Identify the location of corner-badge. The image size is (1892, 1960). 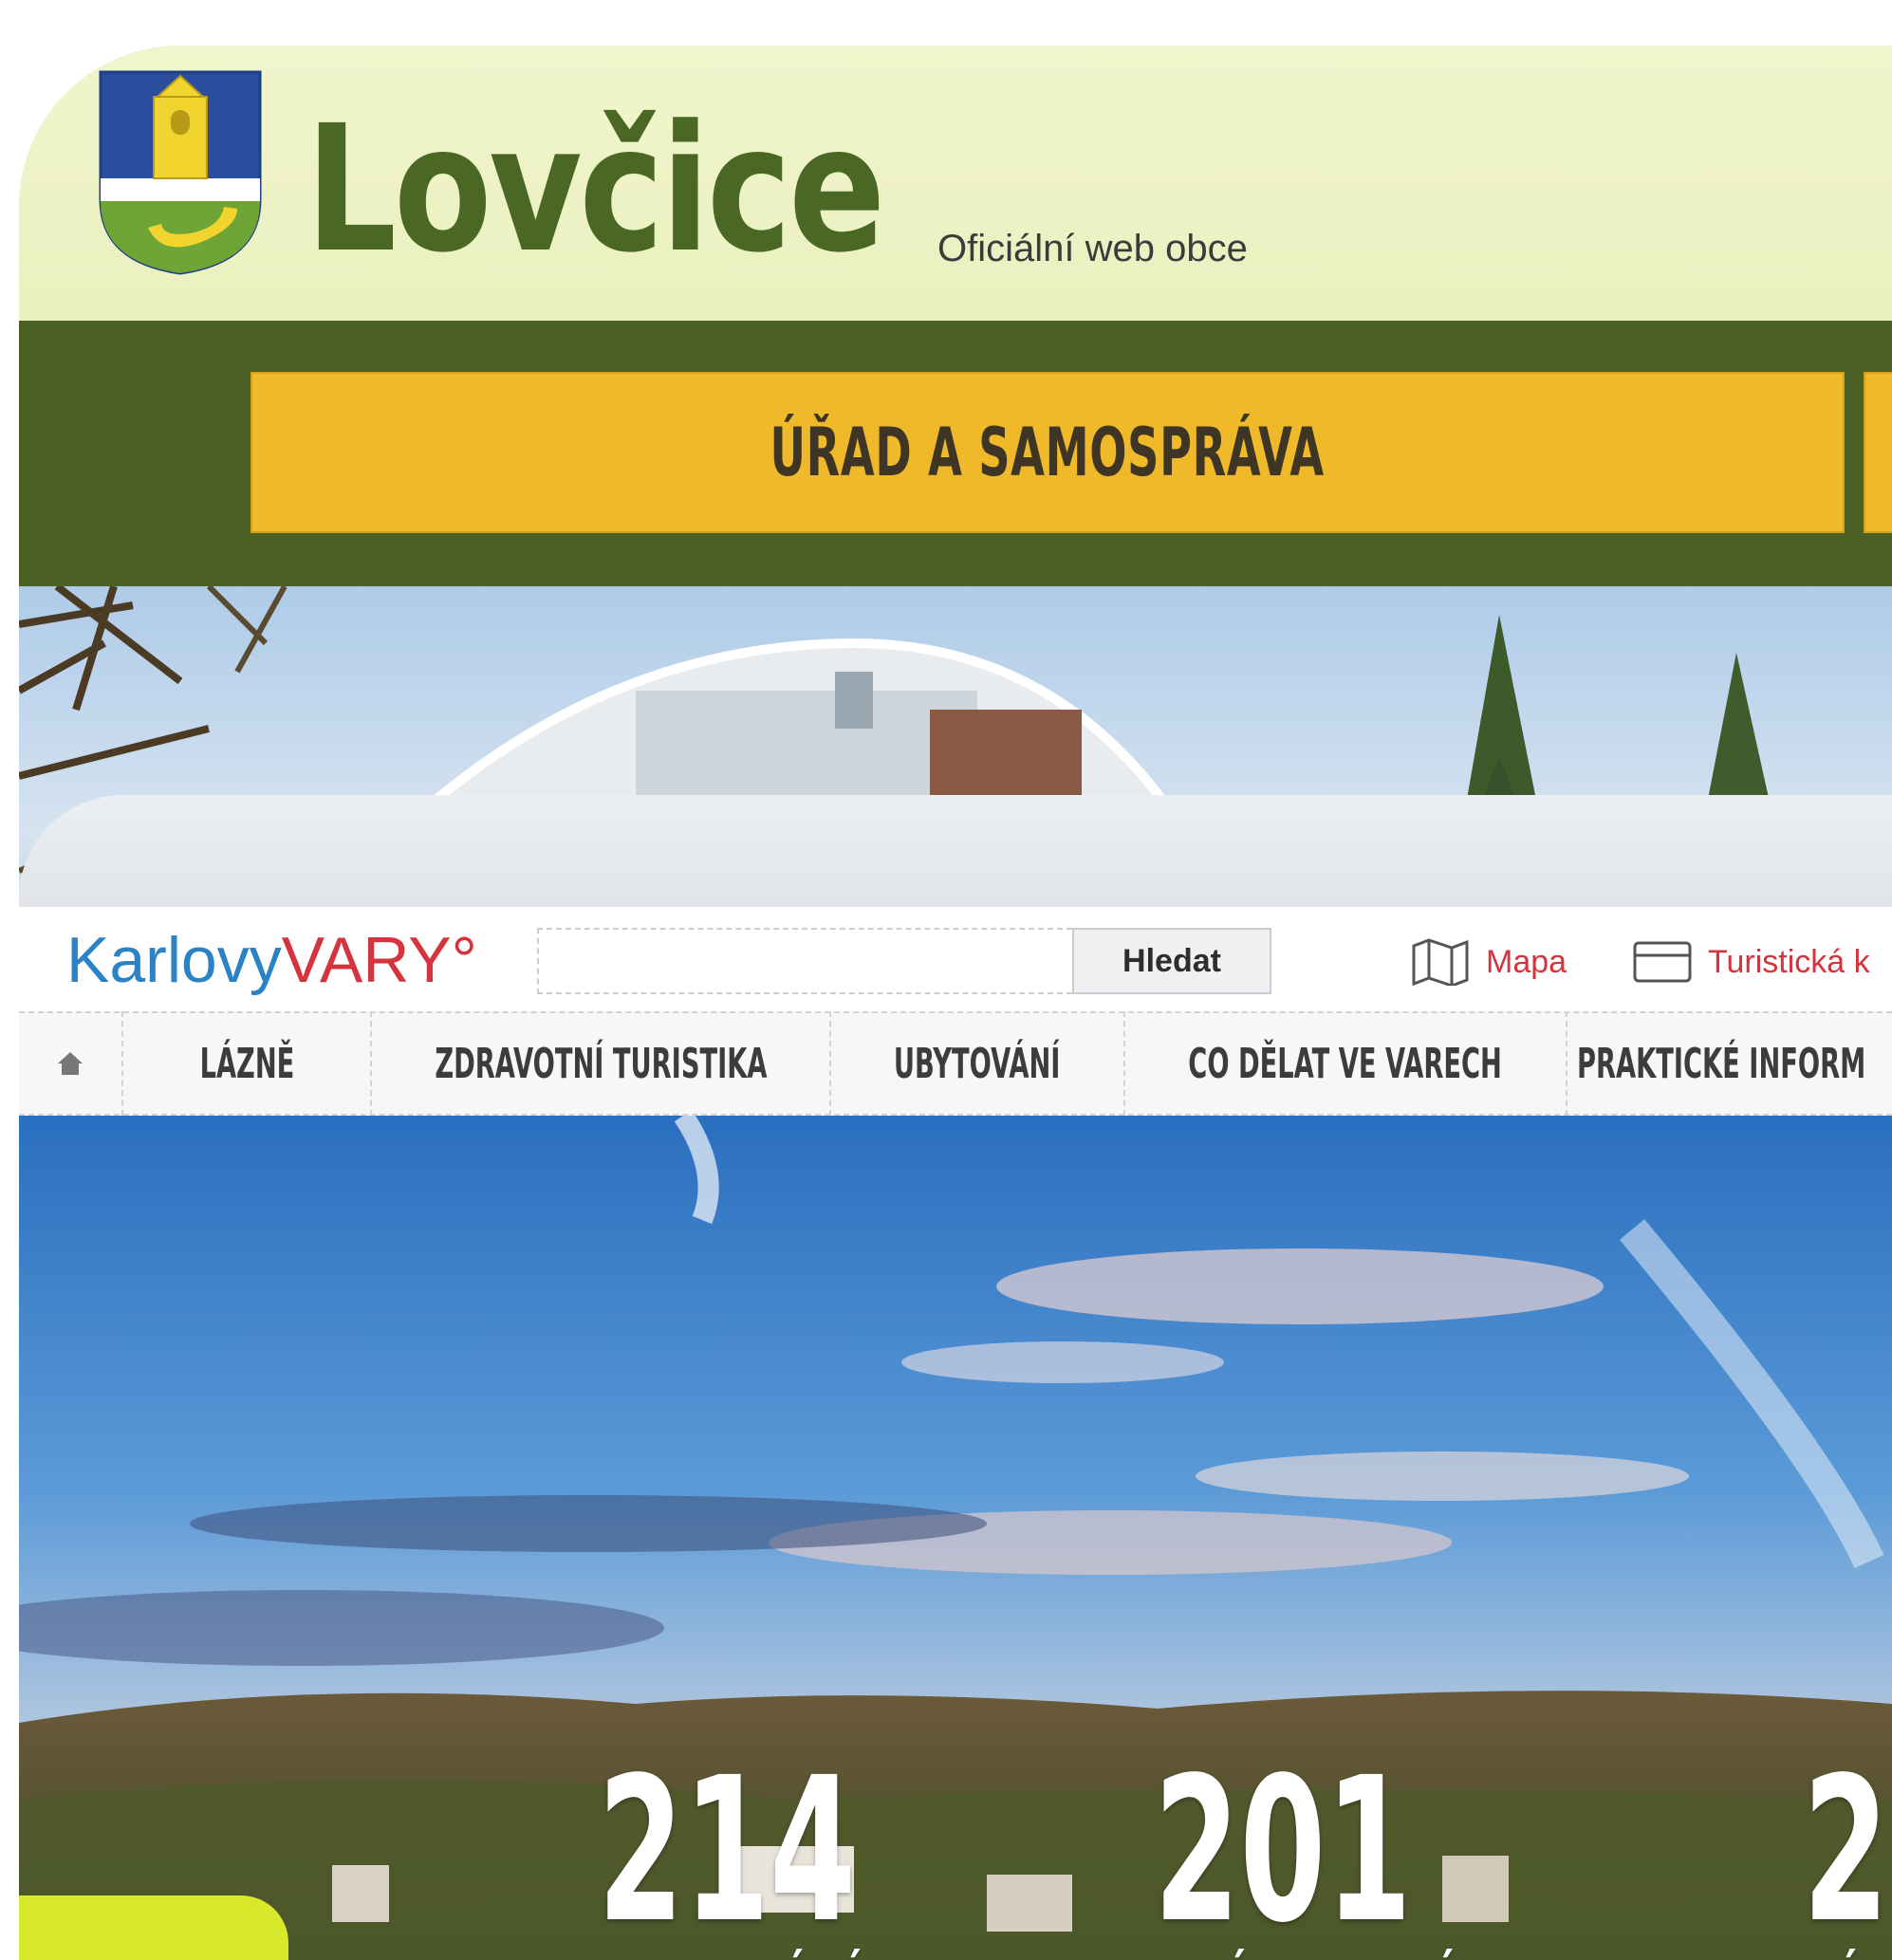
(153, 1928).